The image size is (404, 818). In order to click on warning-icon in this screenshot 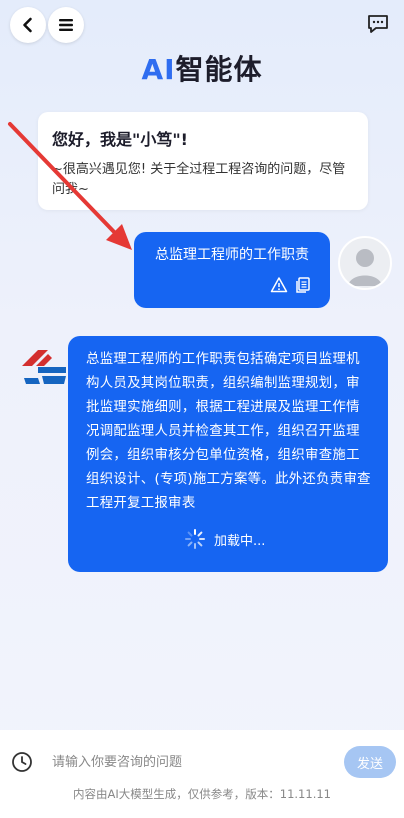, I will do `click(279, 285)`.